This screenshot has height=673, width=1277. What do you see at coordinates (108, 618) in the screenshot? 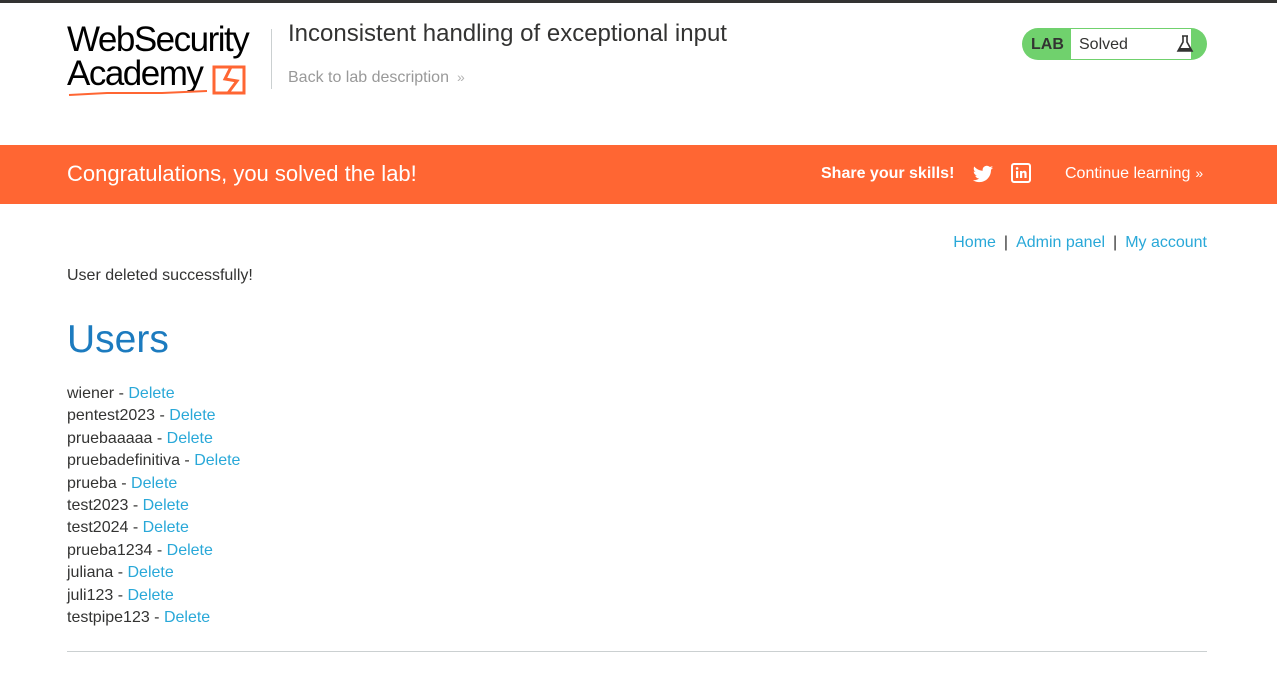
I see `username: testpipe123` at bounding box center [108, 618].